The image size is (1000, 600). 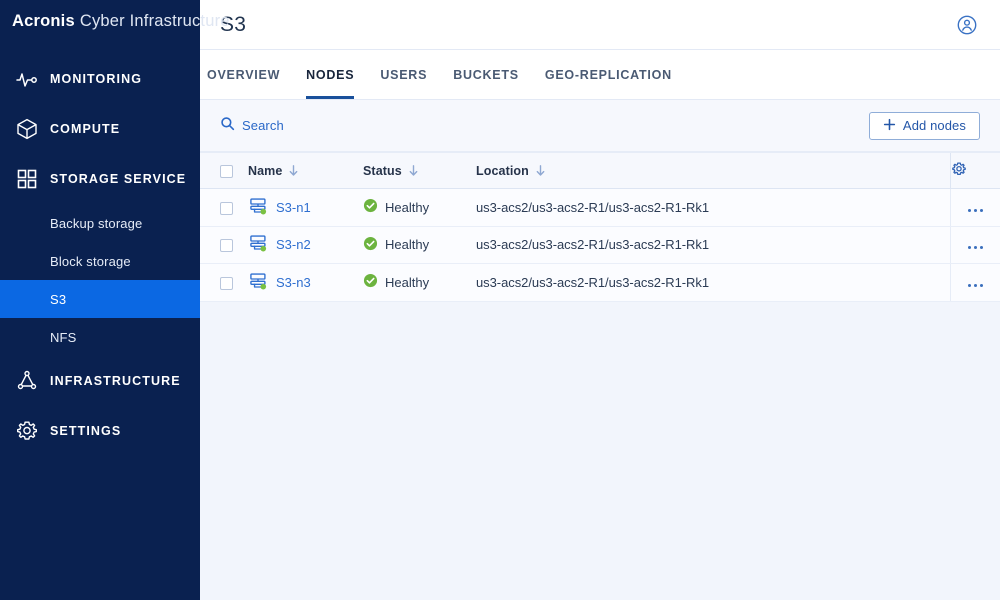 I want to click on tab-geo-replication: GEO-REPLICATION, so click(x=608, y=74).